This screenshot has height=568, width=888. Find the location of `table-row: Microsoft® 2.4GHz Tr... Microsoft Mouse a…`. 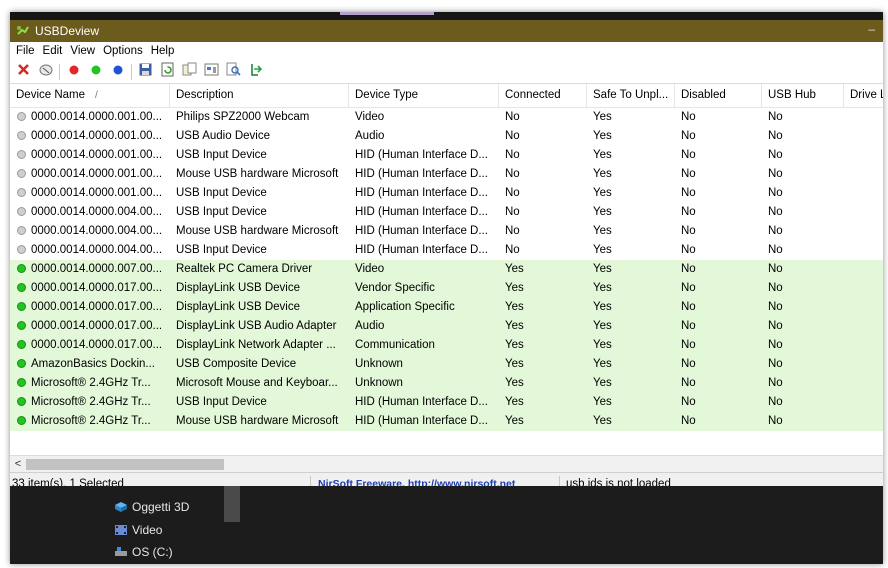

table-row: Microsoft® 2.4GHz Tr... Microsoft Mouse a… is located at coordinates (446, 383).